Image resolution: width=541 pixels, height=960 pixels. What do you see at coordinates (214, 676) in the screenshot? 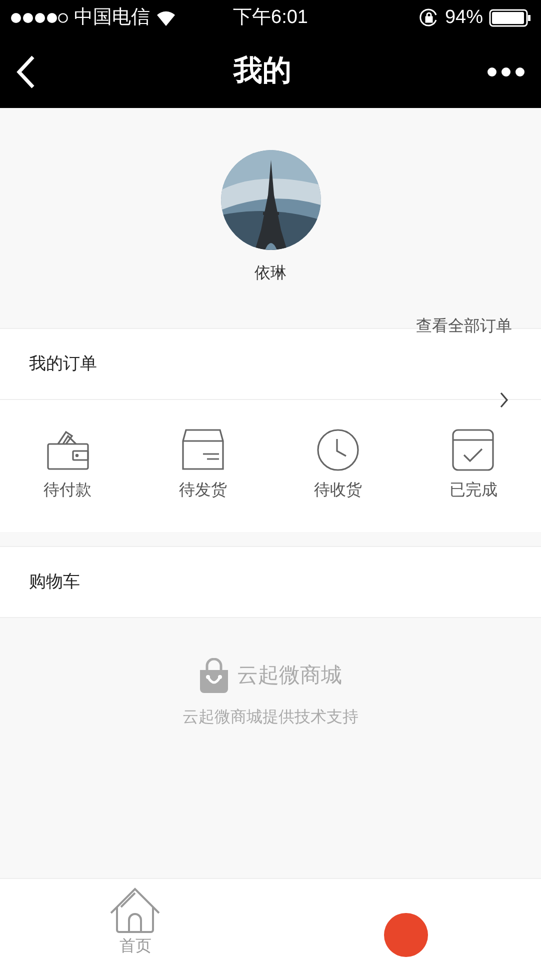
I see `shopping-bag-icon` at bounding box center [214, 676].